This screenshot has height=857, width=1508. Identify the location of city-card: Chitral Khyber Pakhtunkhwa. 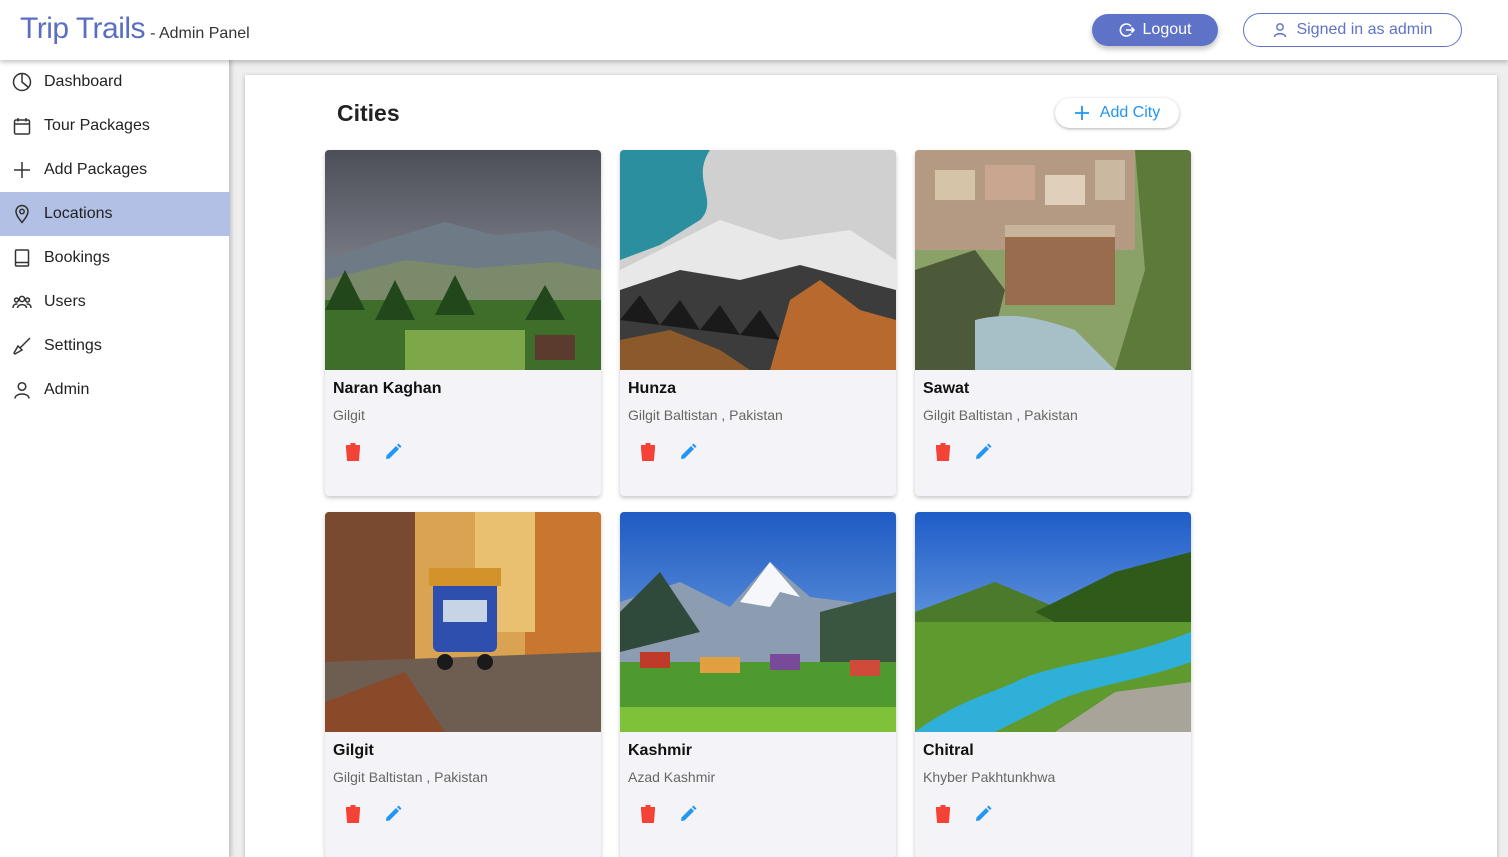
(1053, 684).